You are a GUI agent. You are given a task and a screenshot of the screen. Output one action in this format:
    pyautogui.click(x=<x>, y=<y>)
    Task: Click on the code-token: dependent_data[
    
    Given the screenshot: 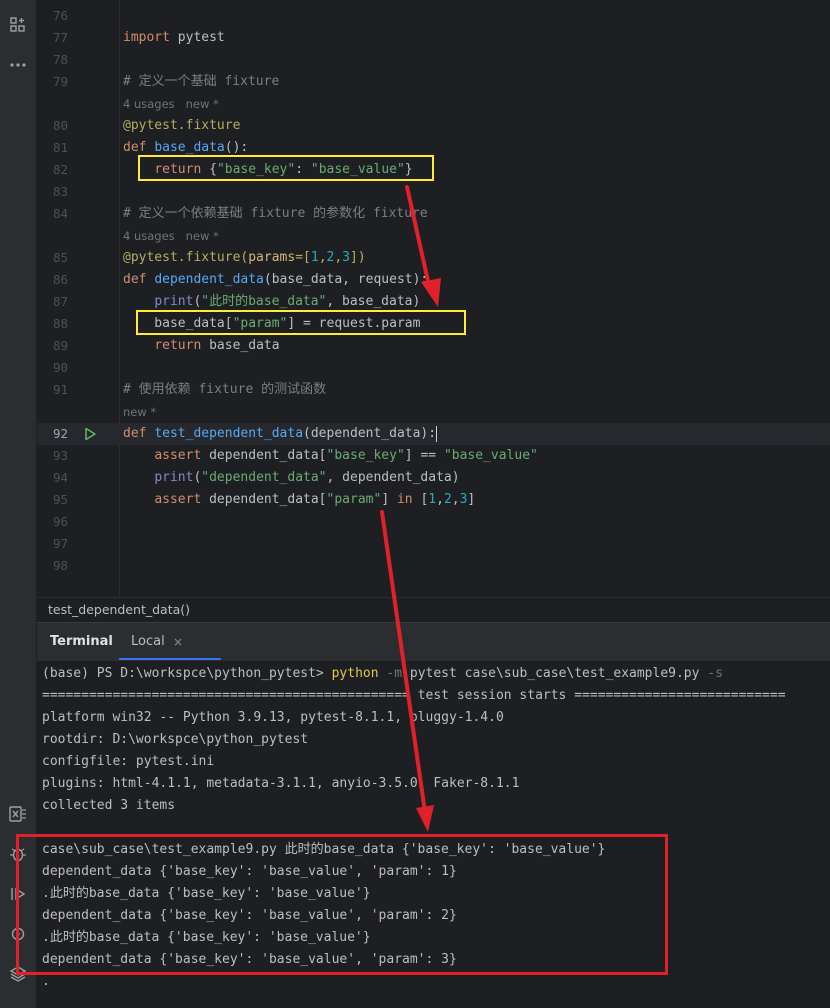 What is the action you would take?
    pyautogui.click(x=268, y=455)
    